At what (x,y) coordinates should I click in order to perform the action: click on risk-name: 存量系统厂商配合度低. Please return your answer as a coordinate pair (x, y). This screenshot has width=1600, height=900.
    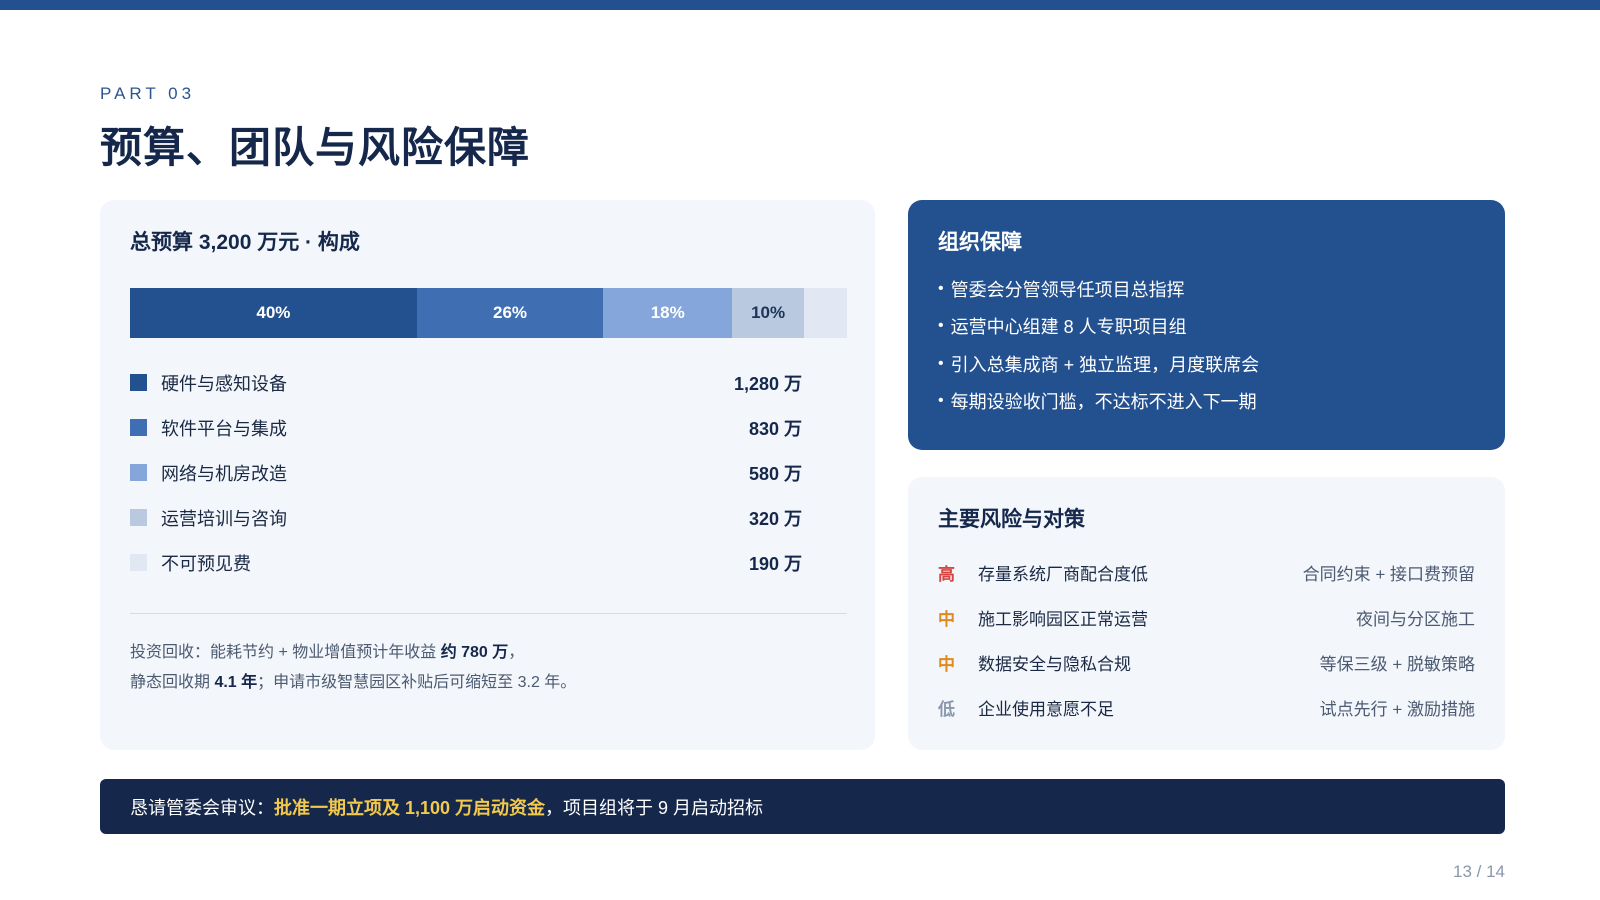
    Looking at the image, I should click on (1063, 574).